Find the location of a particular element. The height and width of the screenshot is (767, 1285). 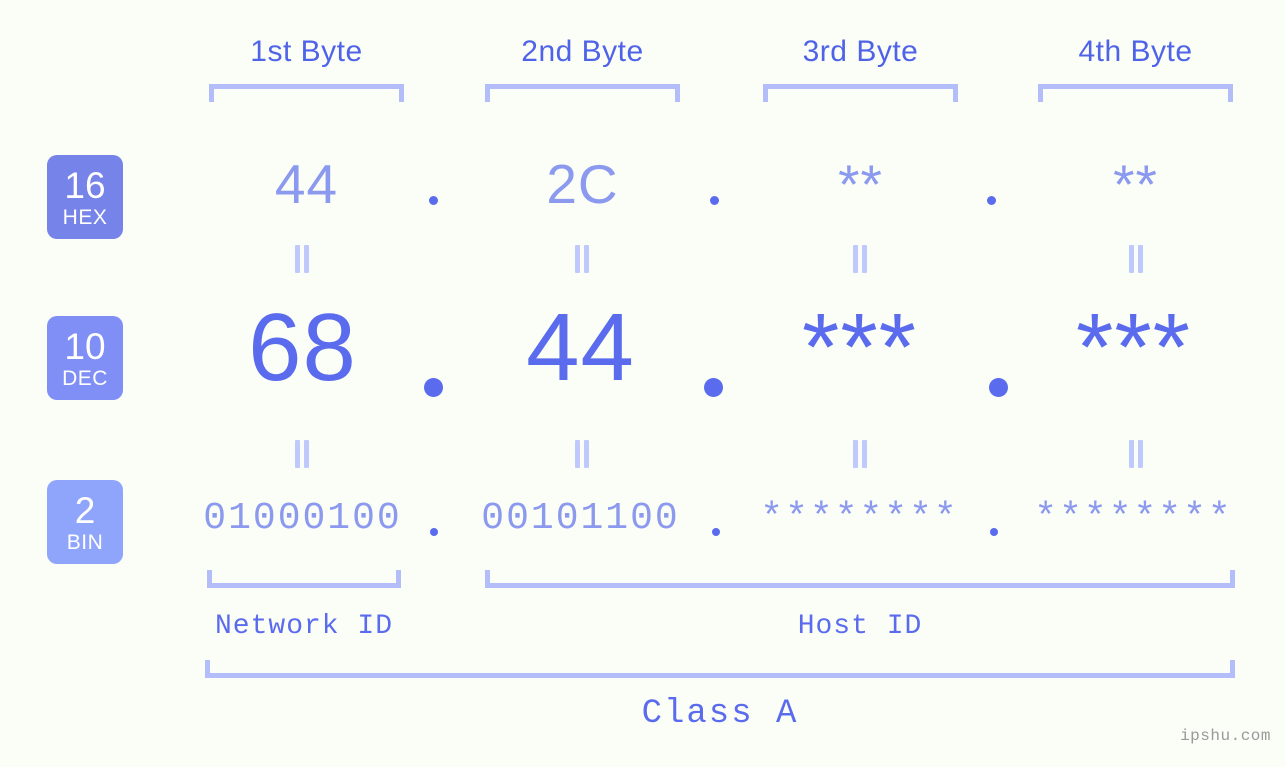

byte-header-2: 2nd Byte is located at coordinates (582, 51).